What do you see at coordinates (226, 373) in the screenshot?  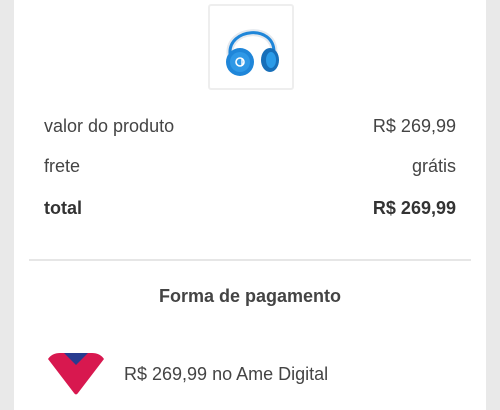 I see `payment-method-text: R$ 269,99 no Ame Digital` at bounding box center [226, 373].